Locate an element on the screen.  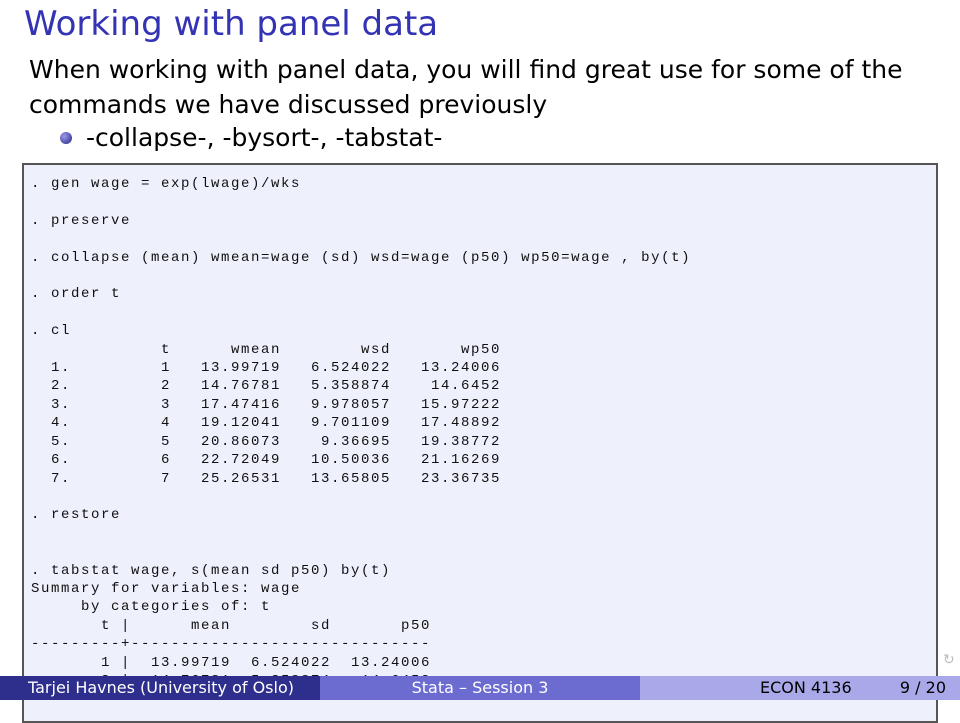
bullet-icon is located at coordinates (66, 137).